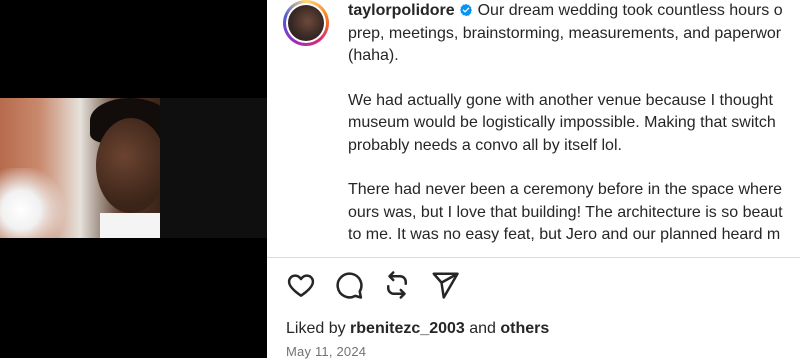 The height and width of the screenshot is (359, 800). What do you see at coordinates (35, 203) in the screenshot?
I see `flowers-decor` at bounding box center [35, 203].